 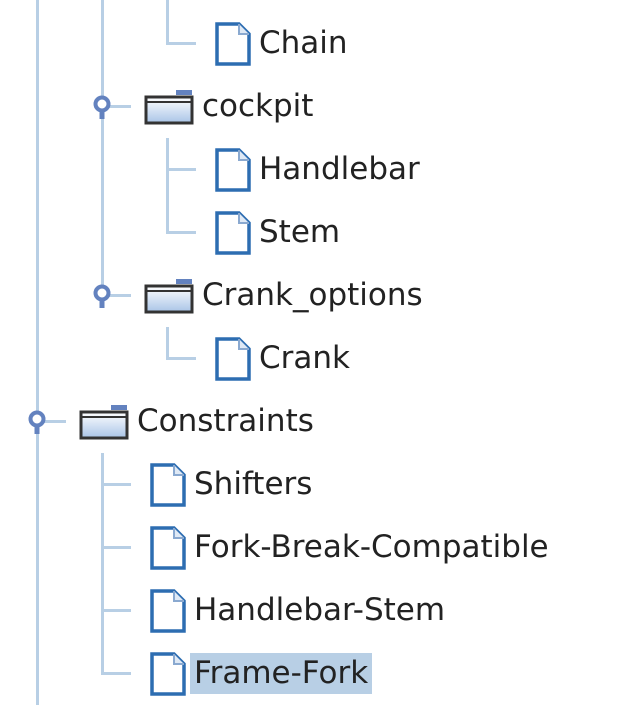 What do you see at coordinates (371, 547) in the screenshot?
I see `tree-item: Fork-Break-Compatible` at bounding box center [371, 547].